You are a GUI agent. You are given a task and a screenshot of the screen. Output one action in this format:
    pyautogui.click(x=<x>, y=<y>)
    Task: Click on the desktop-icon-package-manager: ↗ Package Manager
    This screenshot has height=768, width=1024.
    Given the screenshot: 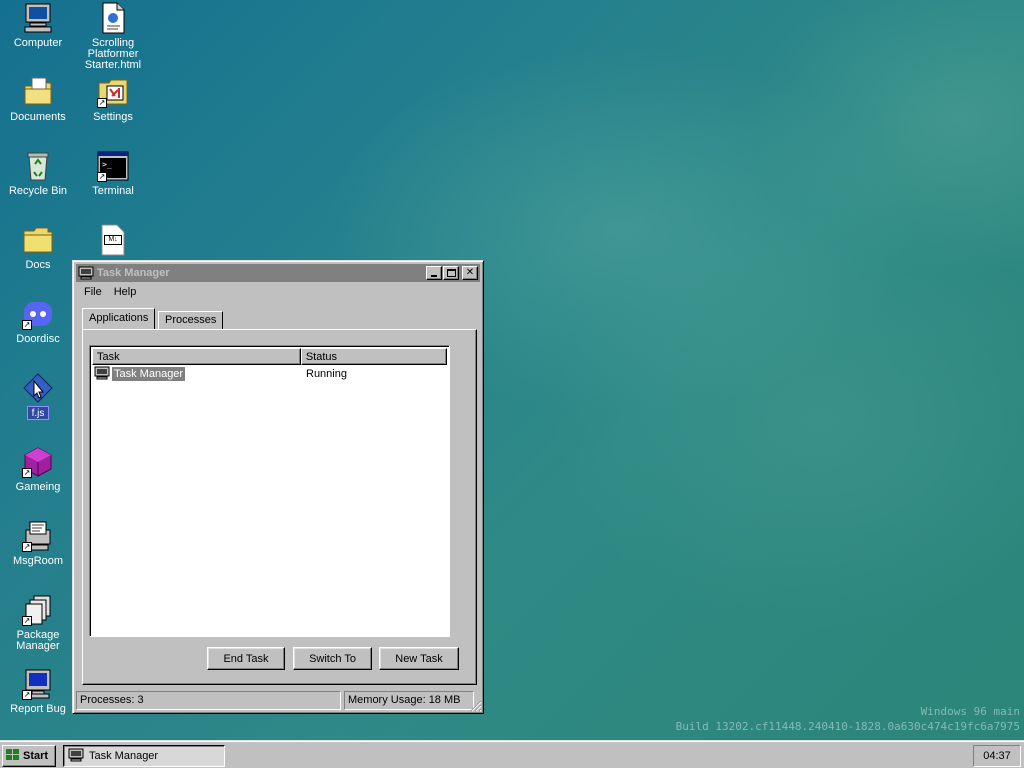 What is the action you would take?
    pyautogui.click(x=38, y=623)
    